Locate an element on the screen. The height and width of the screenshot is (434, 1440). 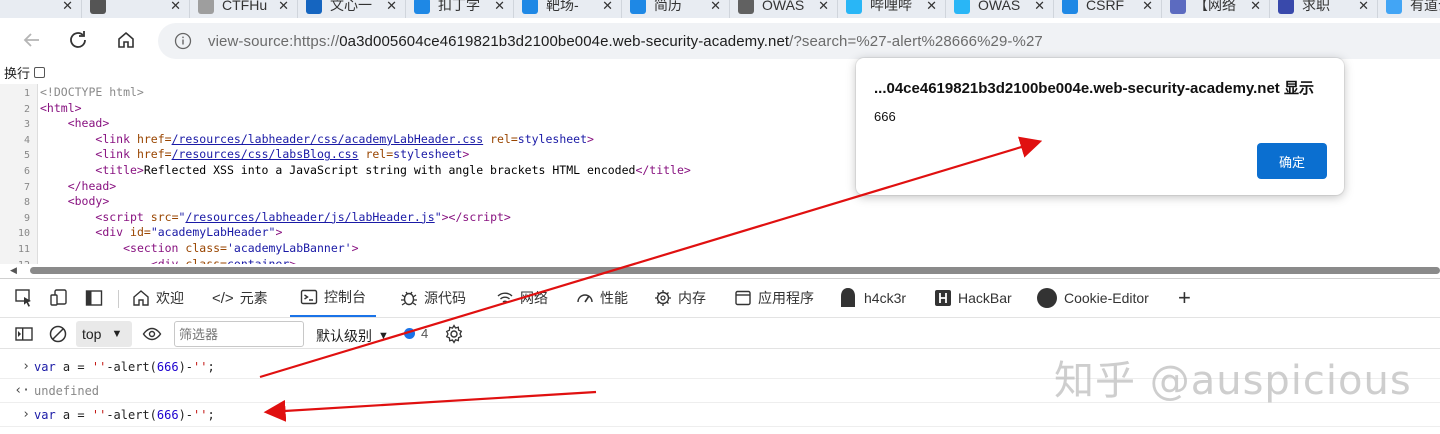
console-toolbar: top ▼ 默认级别 ▼ 4 is located at coordinates (720, 333).